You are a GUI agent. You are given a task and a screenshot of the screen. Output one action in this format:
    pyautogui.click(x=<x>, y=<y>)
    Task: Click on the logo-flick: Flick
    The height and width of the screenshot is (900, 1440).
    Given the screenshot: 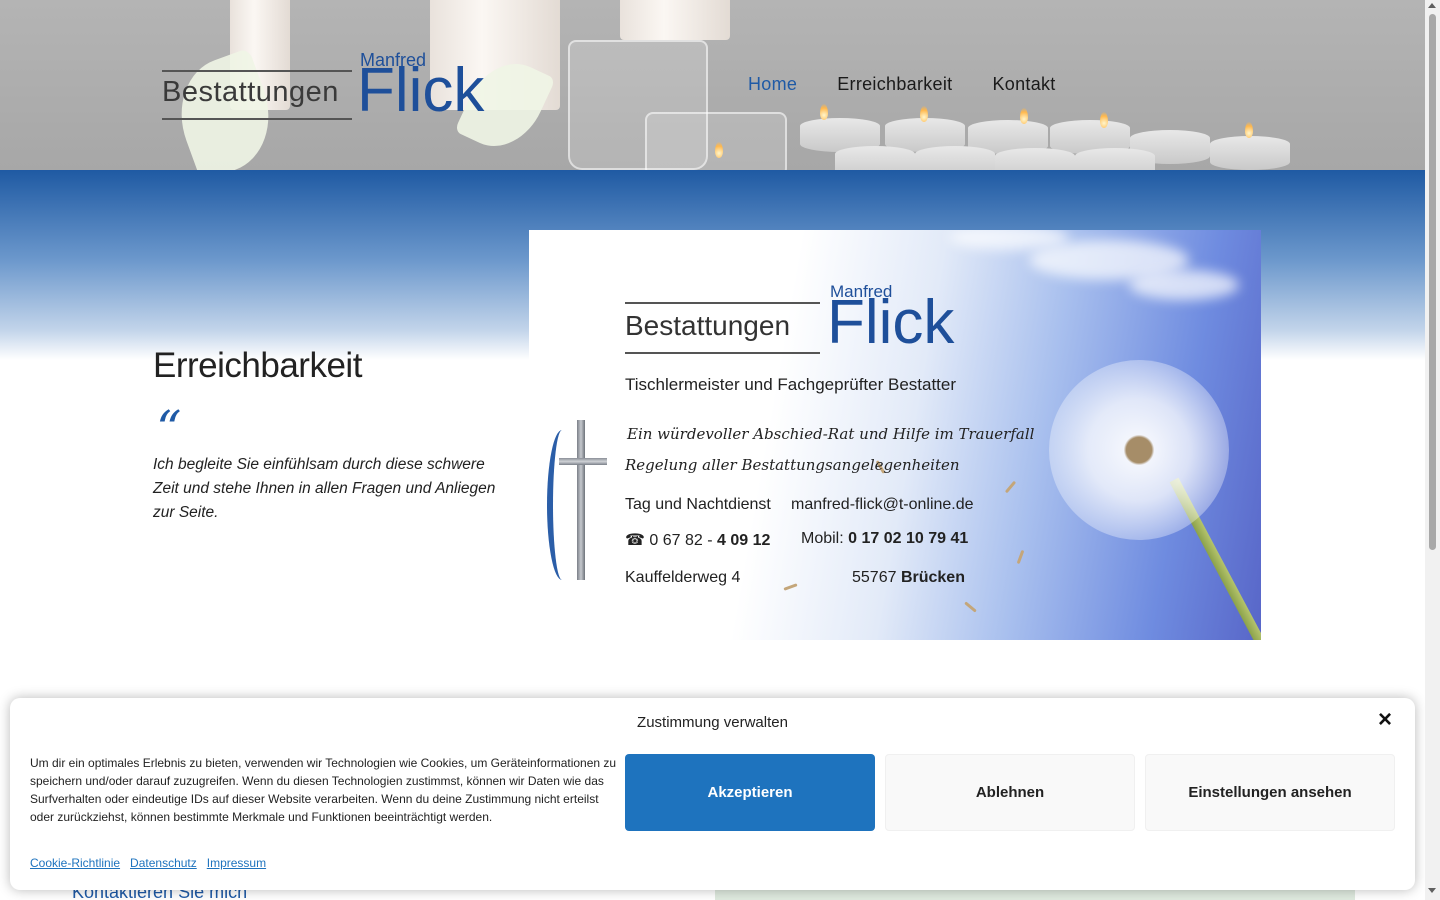 What is the action you would take?
    pyautogui.click(x=421, y=90)
    